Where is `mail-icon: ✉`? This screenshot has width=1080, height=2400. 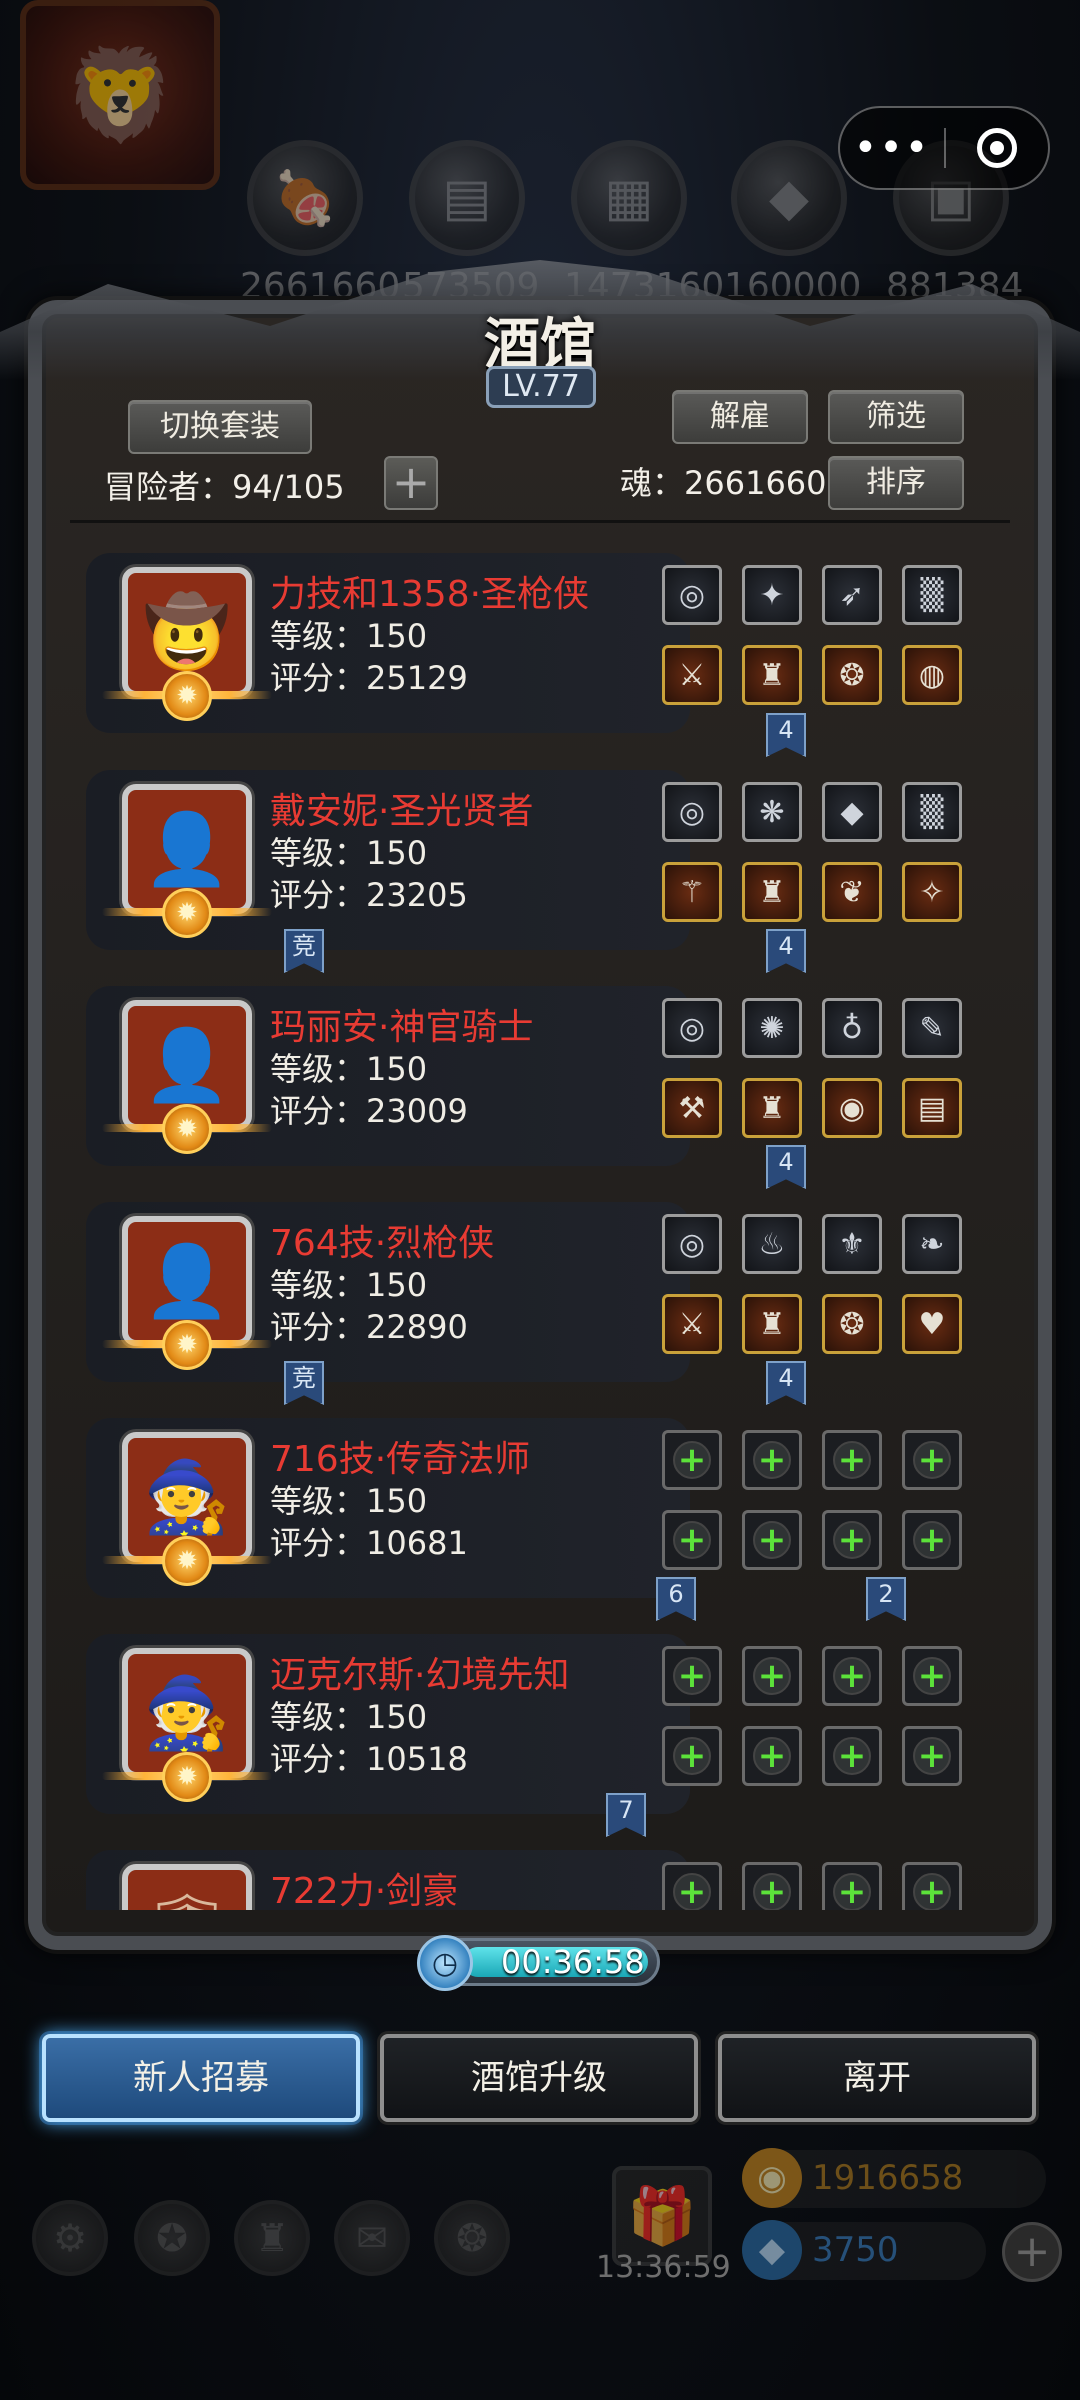
mail-icon: ✉ is located at coordinates (372, 2238).